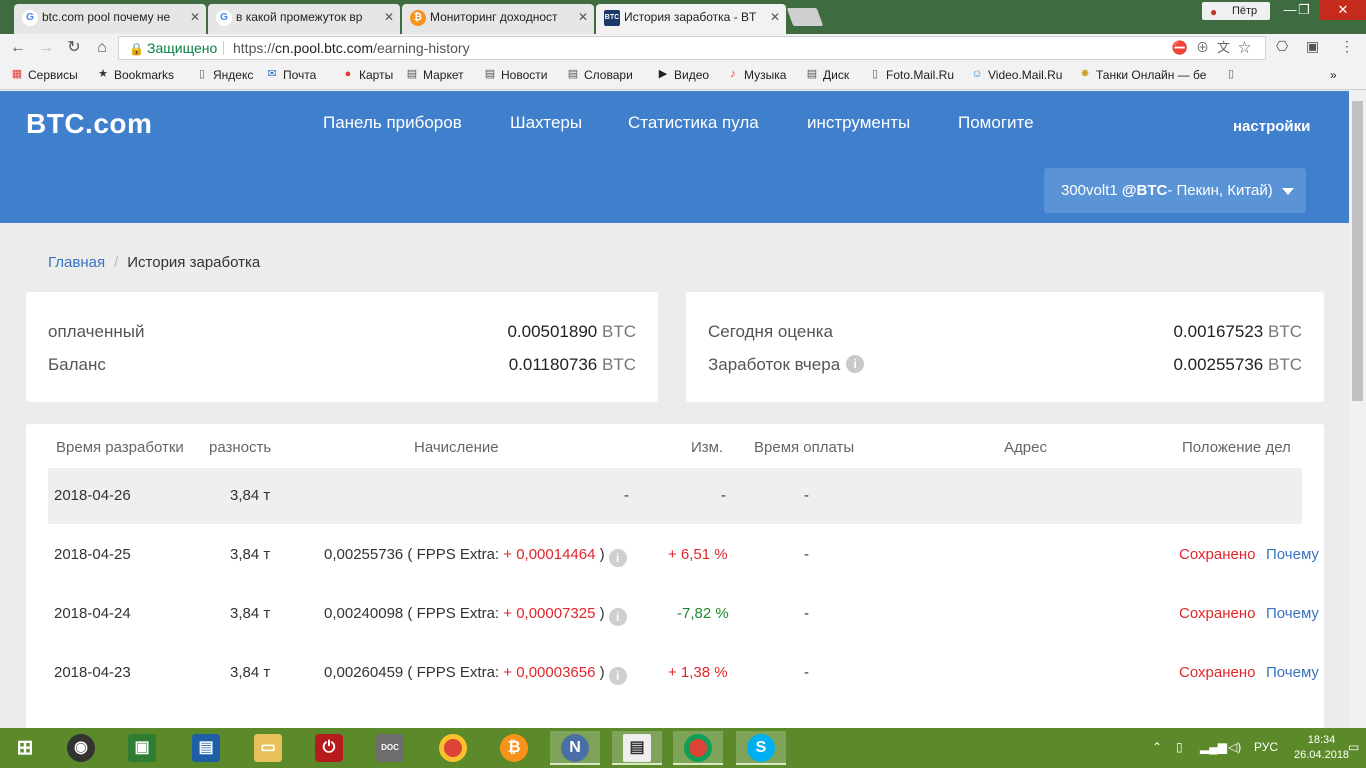 The width and height of the screenshot is (1366, 768). Describe the element at coordinates (1151, 75) in the screenshot. I see `bookmark-label: Танки Онлайн — бе` at that location.